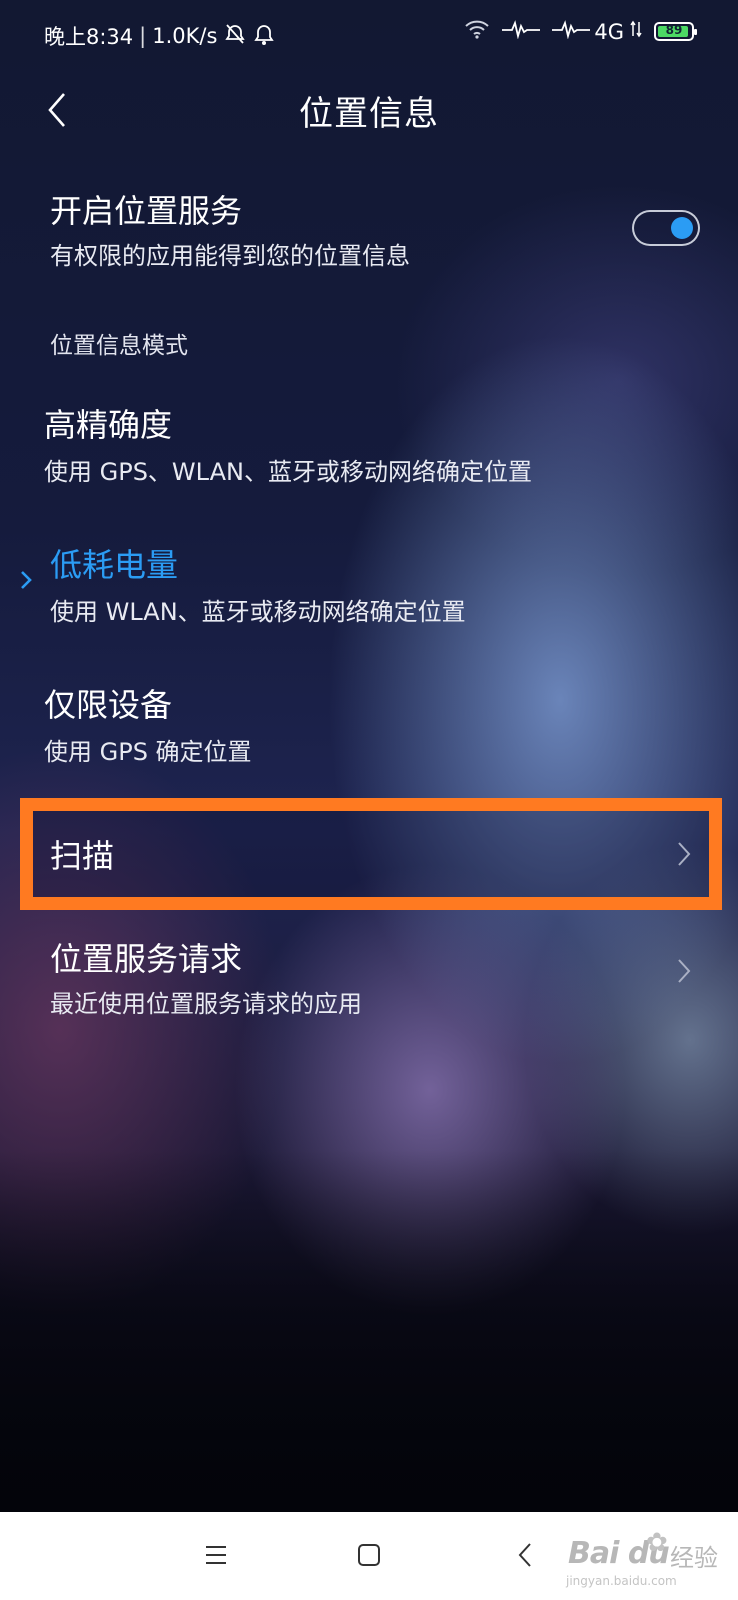  I want to click on mode-option-title: 仅限设备, so click(108, 705).